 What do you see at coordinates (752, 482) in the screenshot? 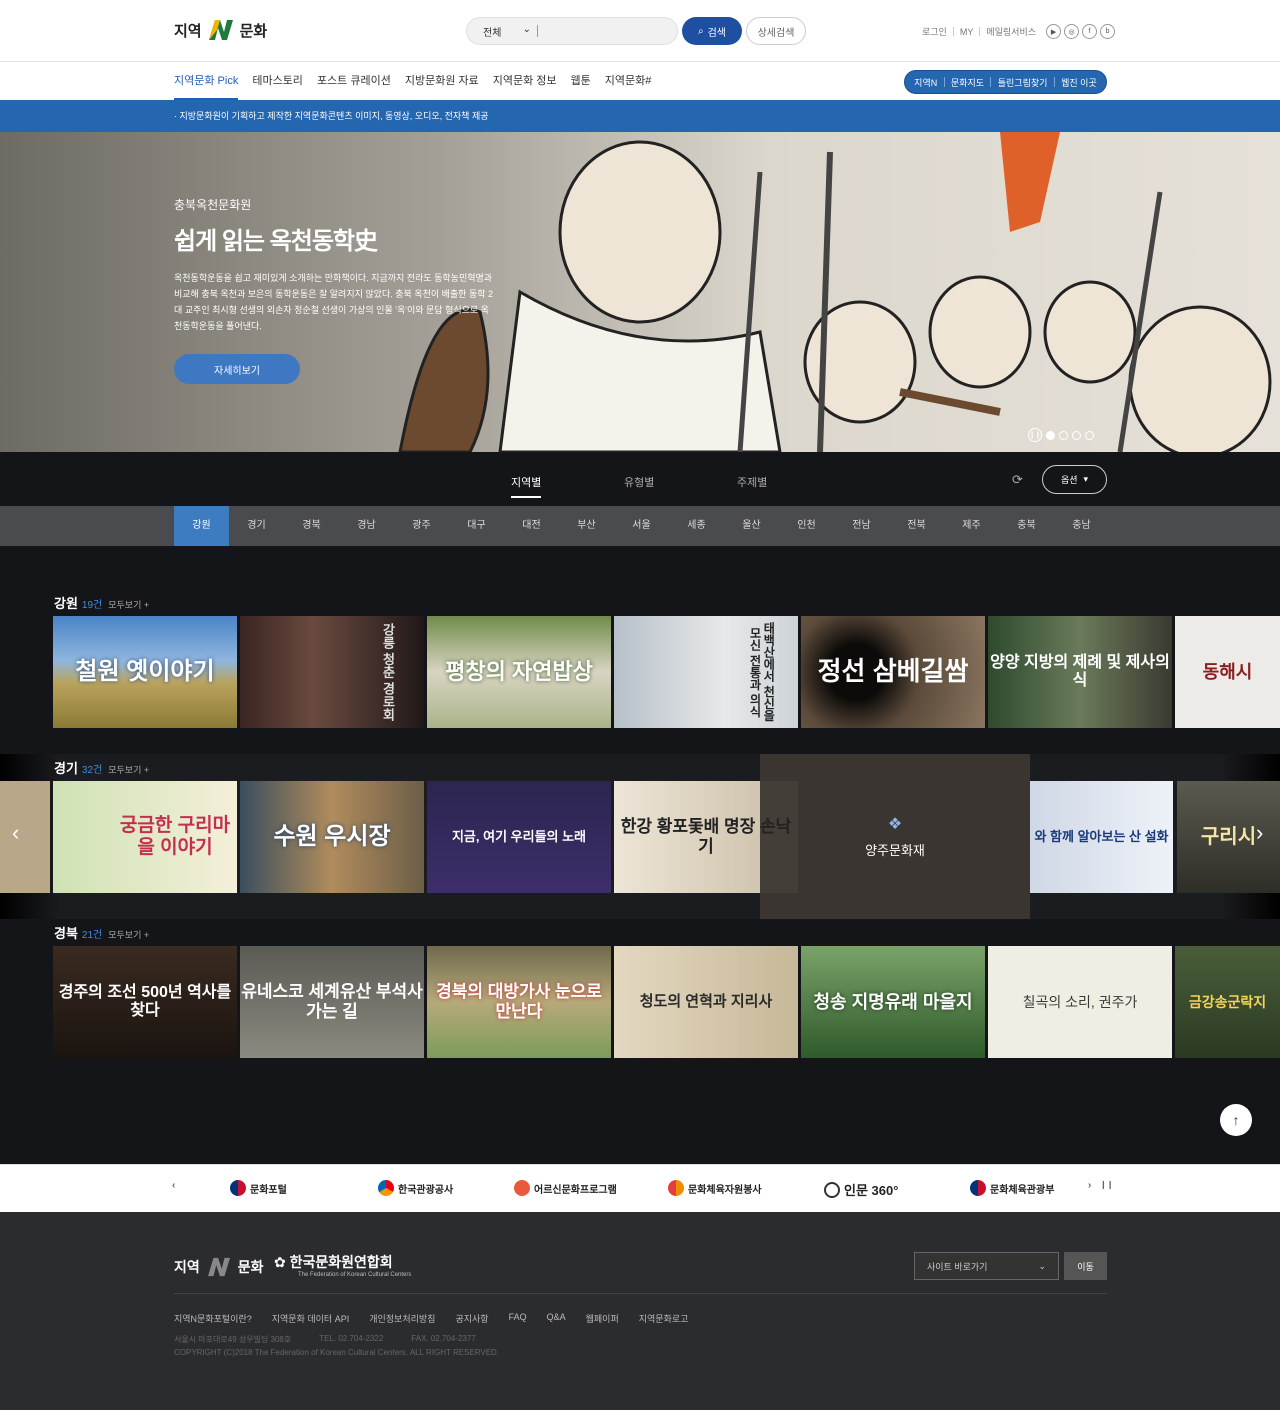
I see `tab-theme: 주제별` at bounding box center [752, 482].